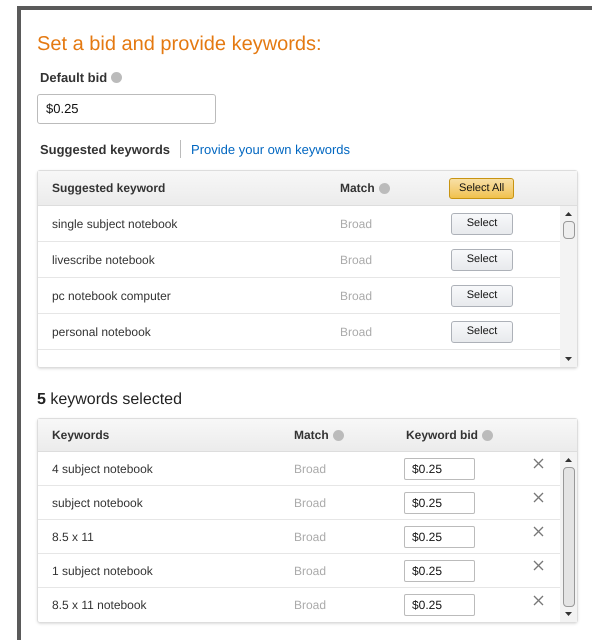  Describe the element at coordinates (74, 78) in the screenshot. I see `field-label: Default bid` at that location.